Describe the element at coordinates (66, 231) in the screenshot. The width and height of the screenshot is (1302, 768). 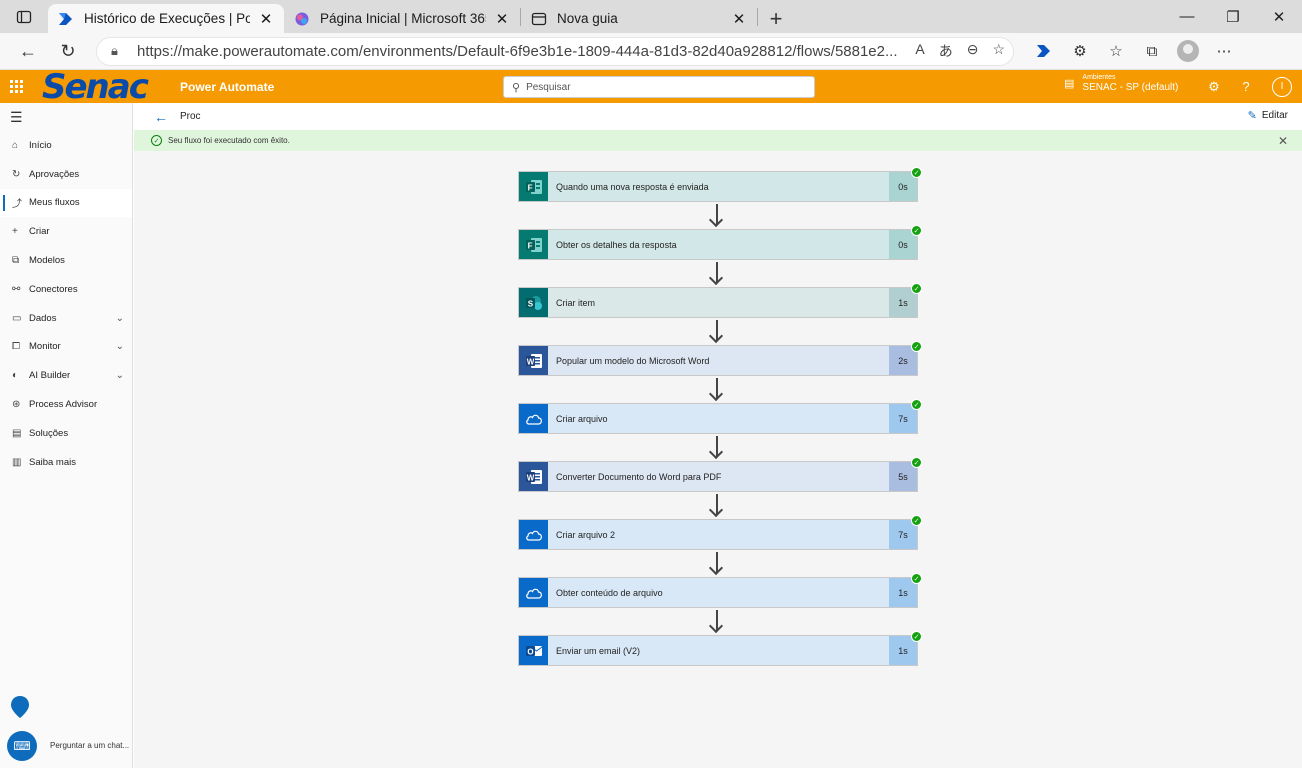
I see `nav-item-criar: + Criar` at that location.